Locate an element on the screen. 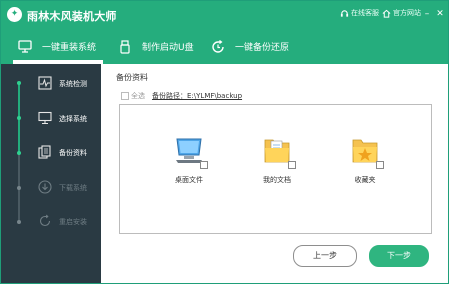 The height and width of the screenshot is (284, 449). select-all-label: 全选 is located at coordinates (138, 96).